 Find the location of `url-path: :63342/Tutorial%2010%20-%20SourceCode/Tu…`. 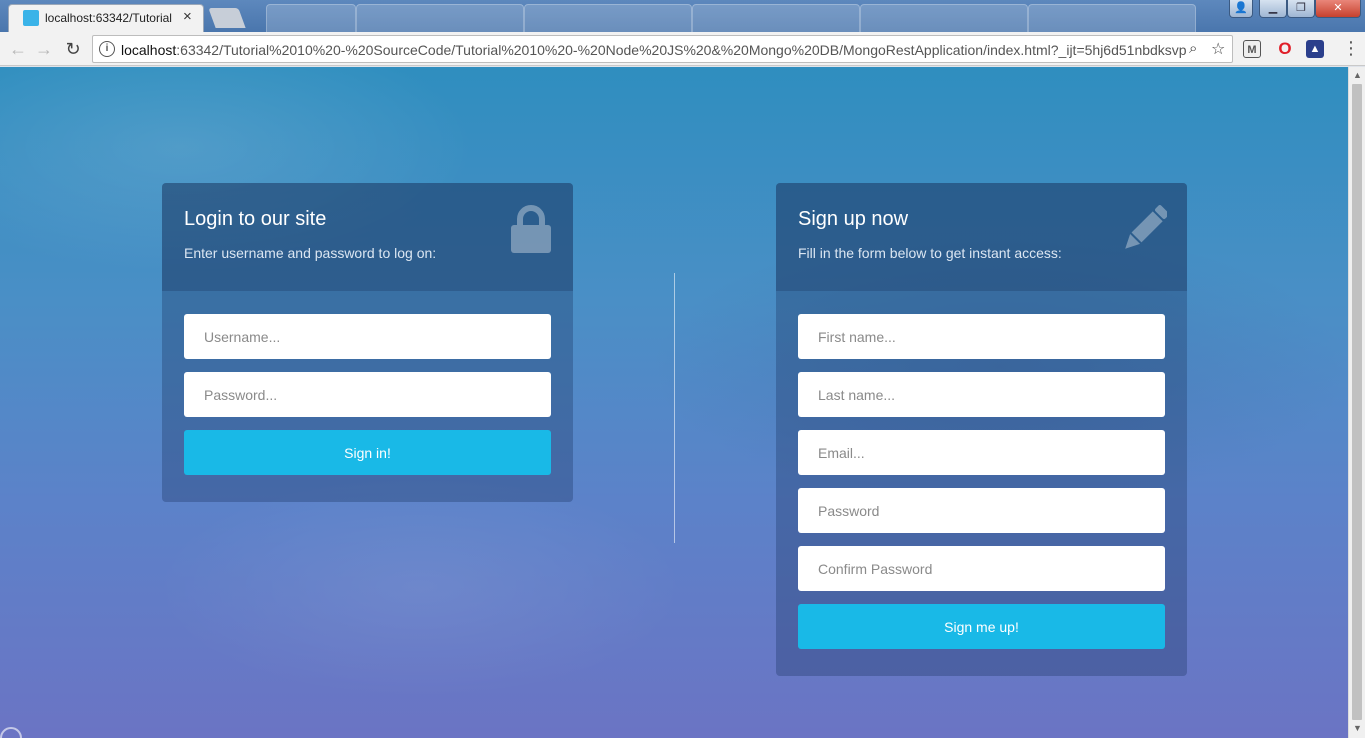

url-path: :63342/Tutorial%2010%20-%20SourceCode/Tu… is located at coordinates (681, 50).